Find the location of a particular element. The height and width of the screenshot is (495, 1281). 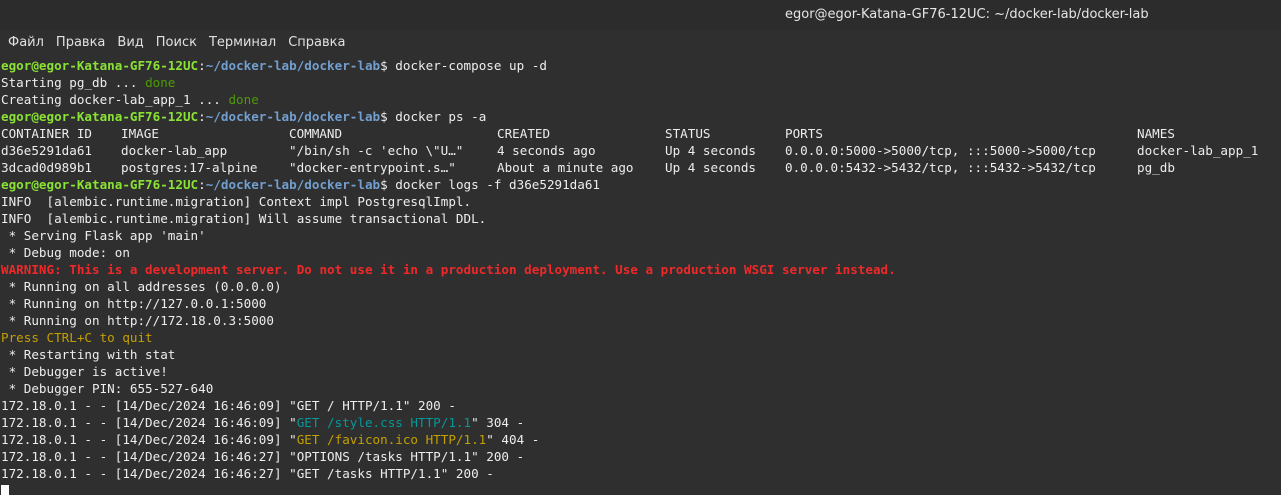

log-line: * Restarting with stat is located at coordinates (88, 354).